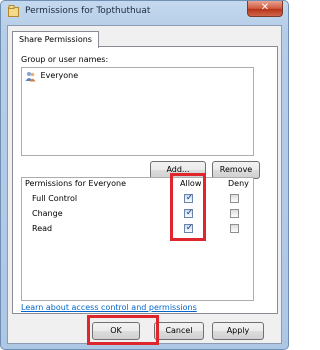 The image size is (320, 350). I want to click on perm-change-label: Change, so click(47, 213).